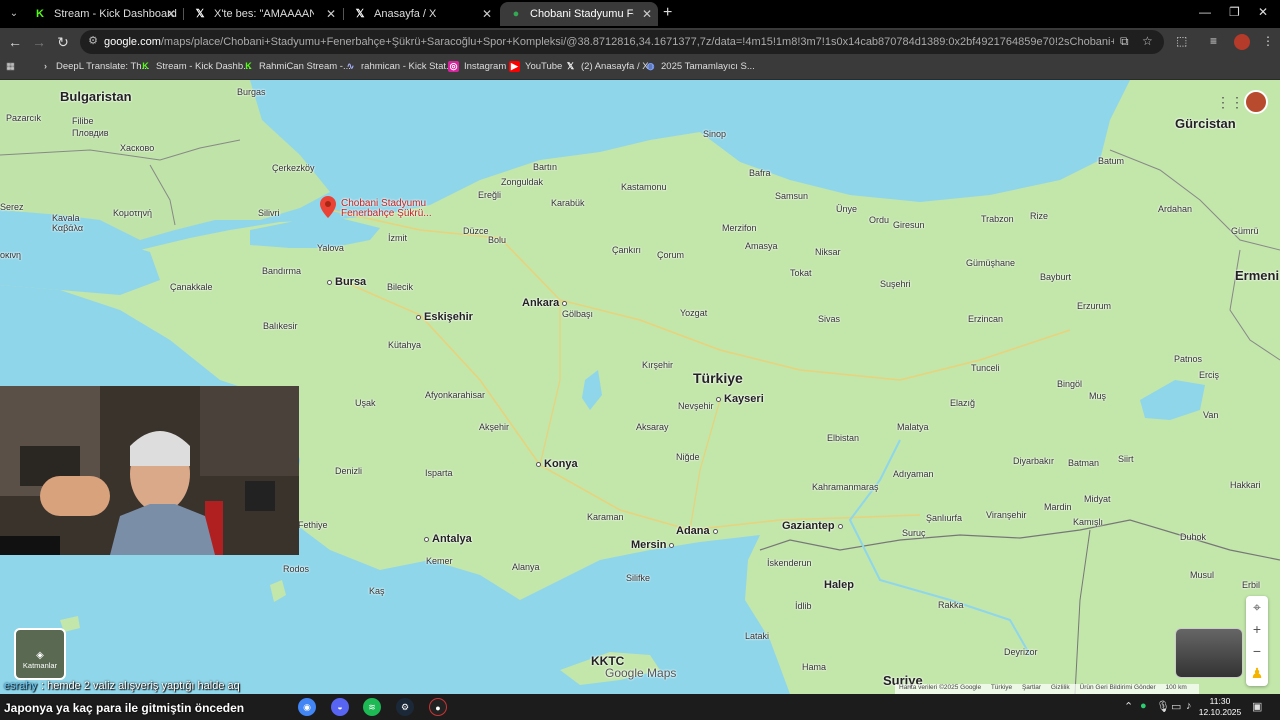 This screenshot has width=1280, height=720. I want to click on map-label-alanya: Alanya, so click(526, 567).